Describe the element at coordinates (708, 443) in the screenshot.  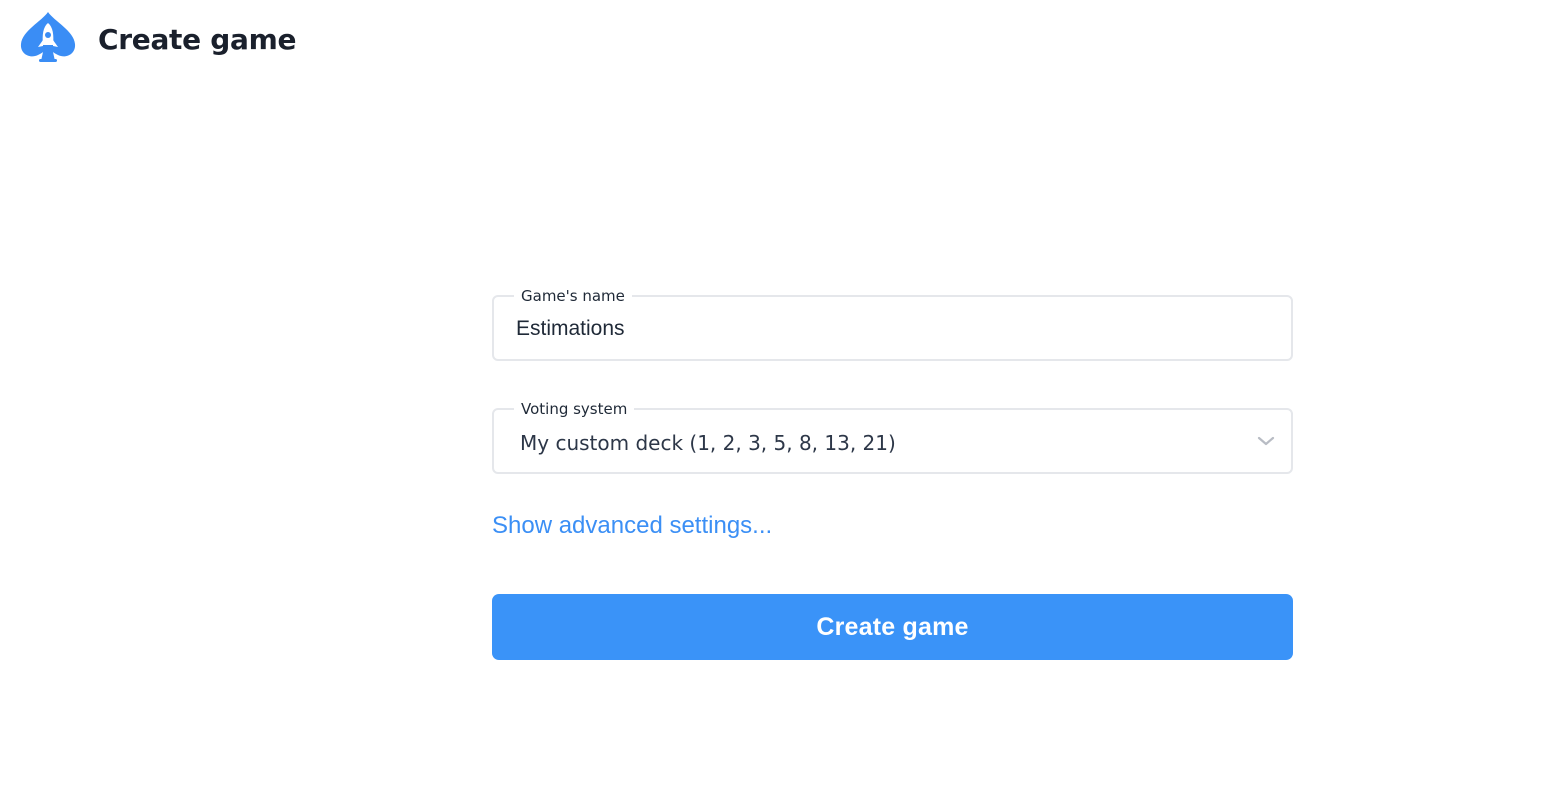
I see `voting-system-value: My custom deck (1, 2, 3, 5, 8, 13, 21)` at that location.